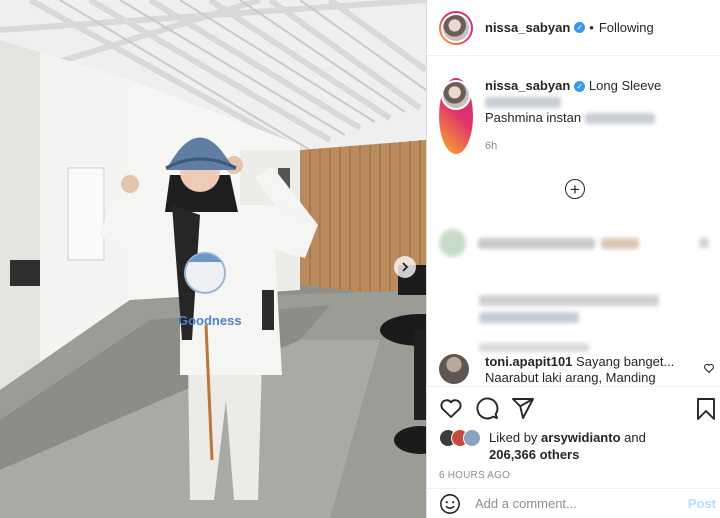 The image size is (720, 518). I want to click on likes-summary: Liked by arsywidianto and 206,366 others, so click(573, 446).